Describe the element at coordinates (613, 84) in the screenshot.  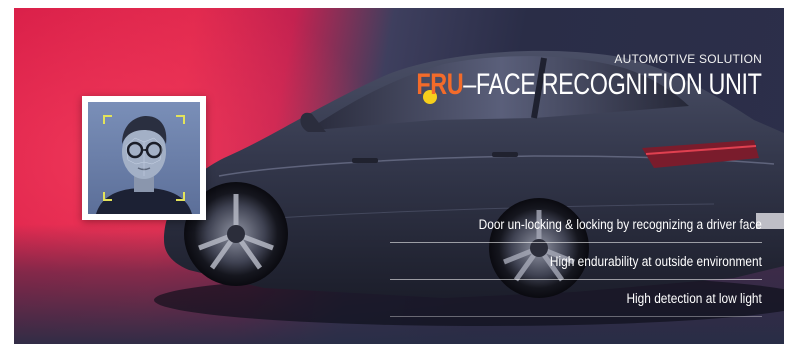
I see `title-rest: –FACE RECOGNITION UNIT` at that location.